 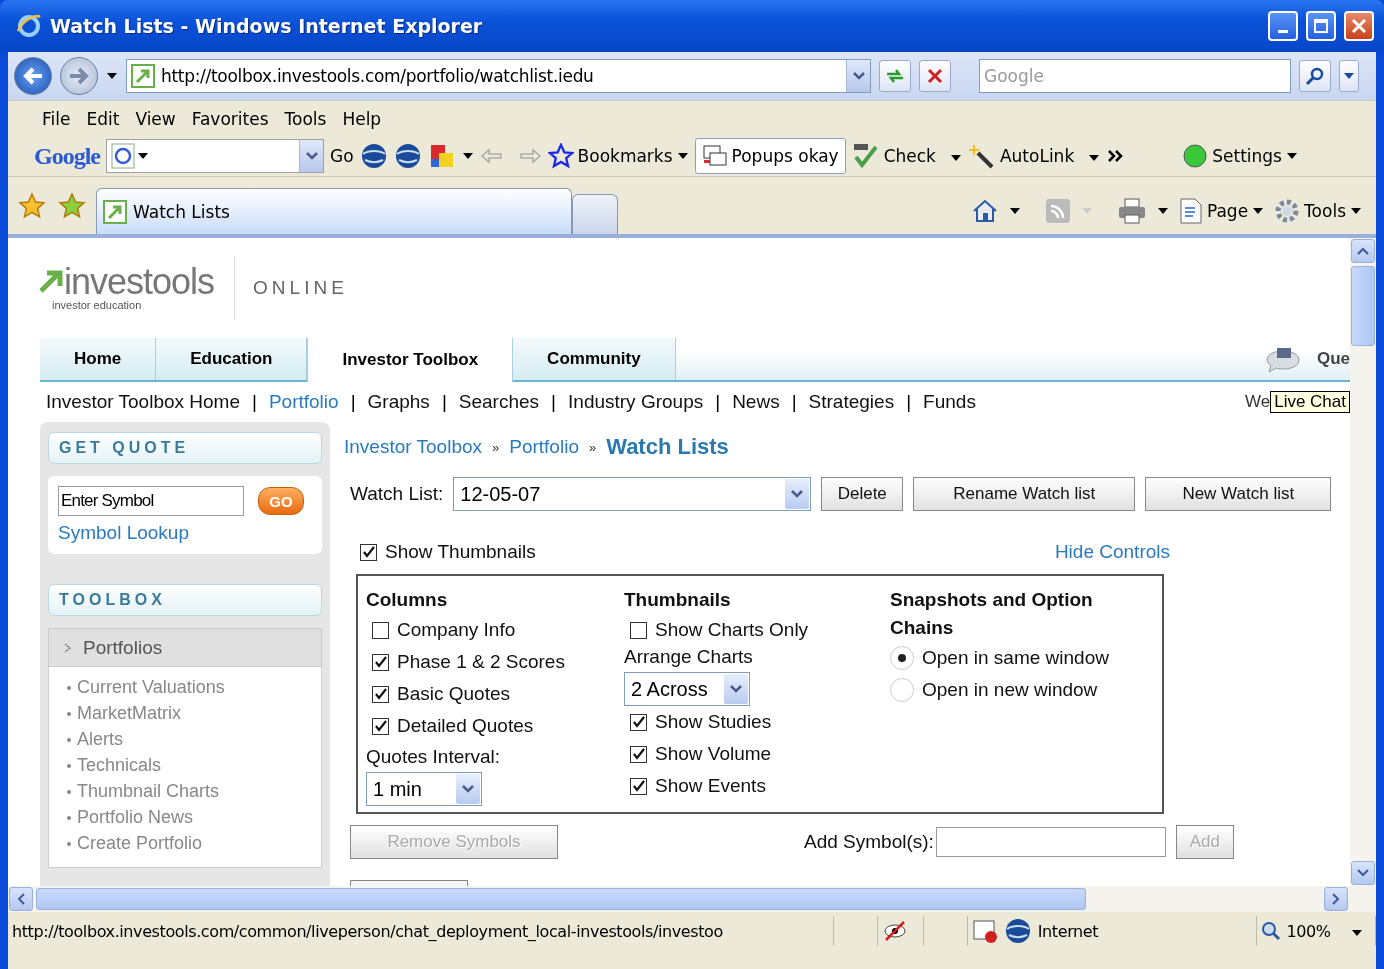 I want to click on browser-tab: Watch Lists, so click(x=334, y=211).